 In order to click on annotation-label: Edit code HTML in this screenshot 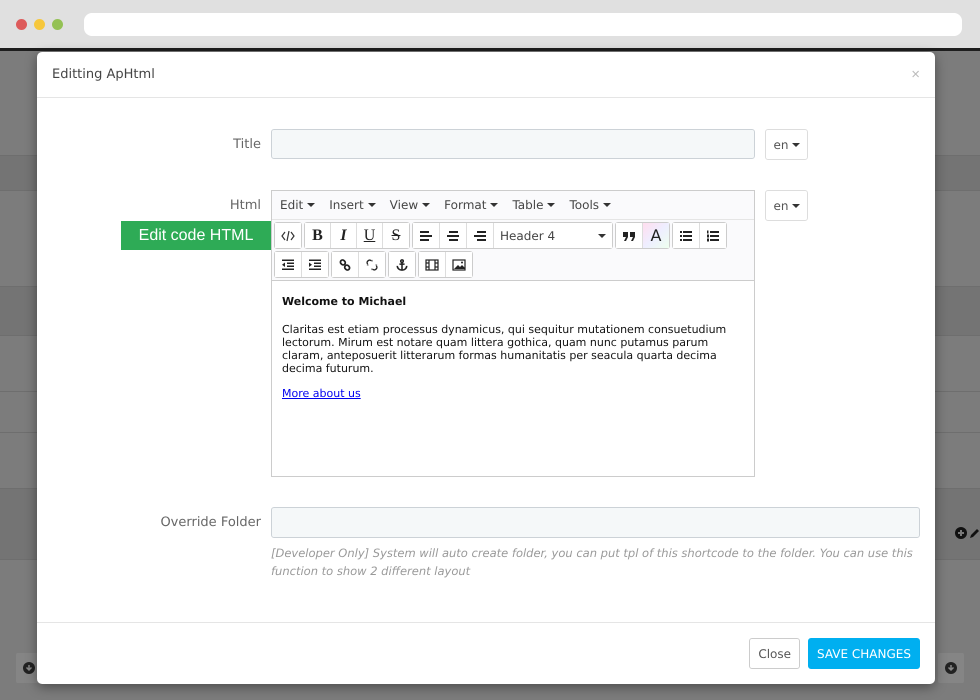, I will do `click(196, 235)`.